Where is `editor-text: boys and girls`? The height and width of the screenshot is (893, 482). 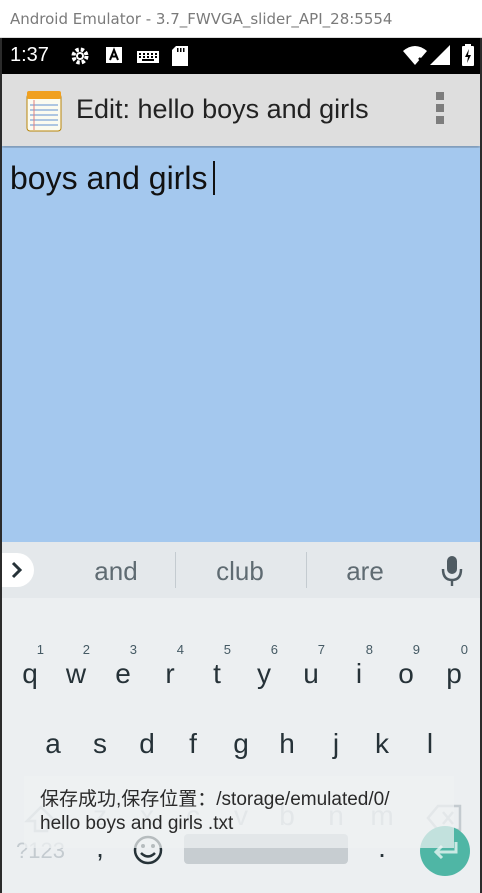
editor-text: boys and girls is located at coordinates (109, 178).